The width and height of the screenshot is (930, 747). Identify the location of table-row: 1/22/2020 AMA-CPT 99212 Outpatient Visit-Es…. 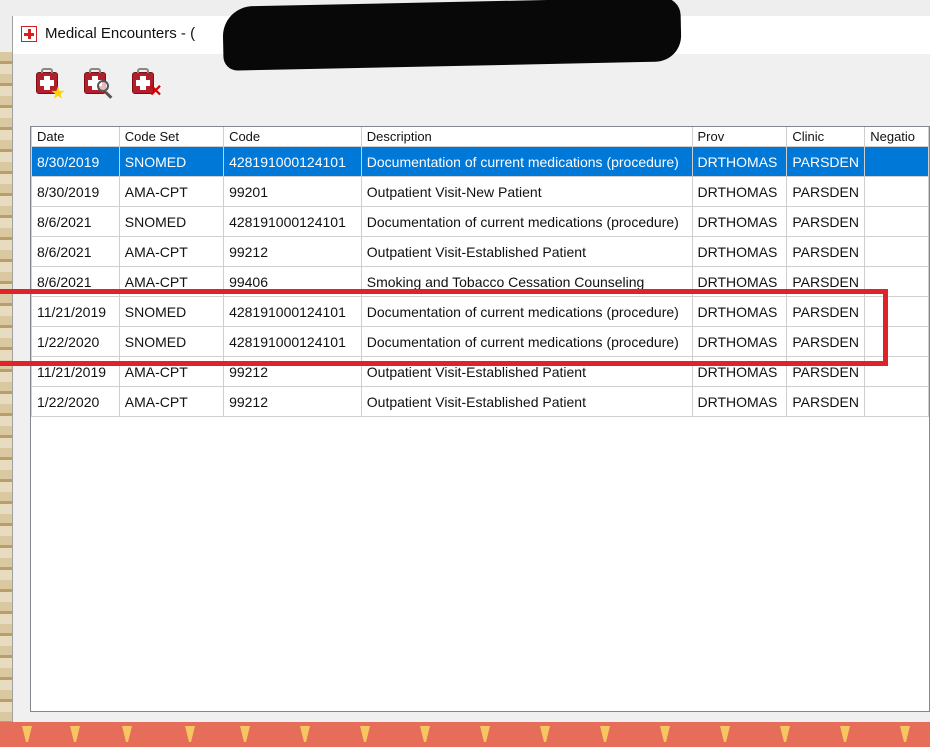
(480, 401).